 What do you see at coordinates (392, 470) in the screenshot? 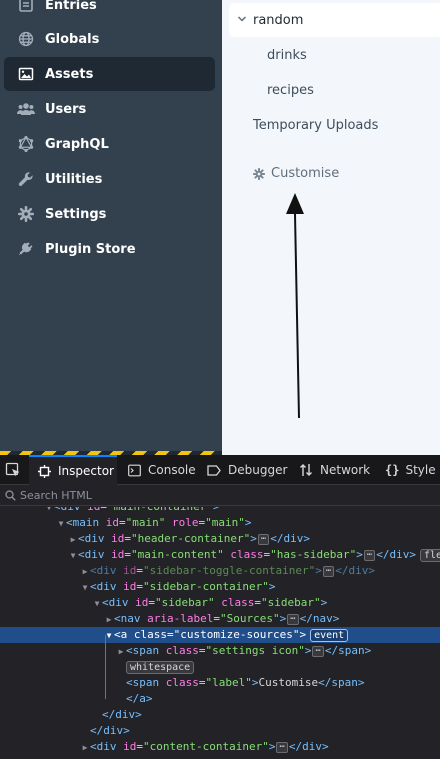
I see `braces-icon: {}` at bounding box center [392, 470].